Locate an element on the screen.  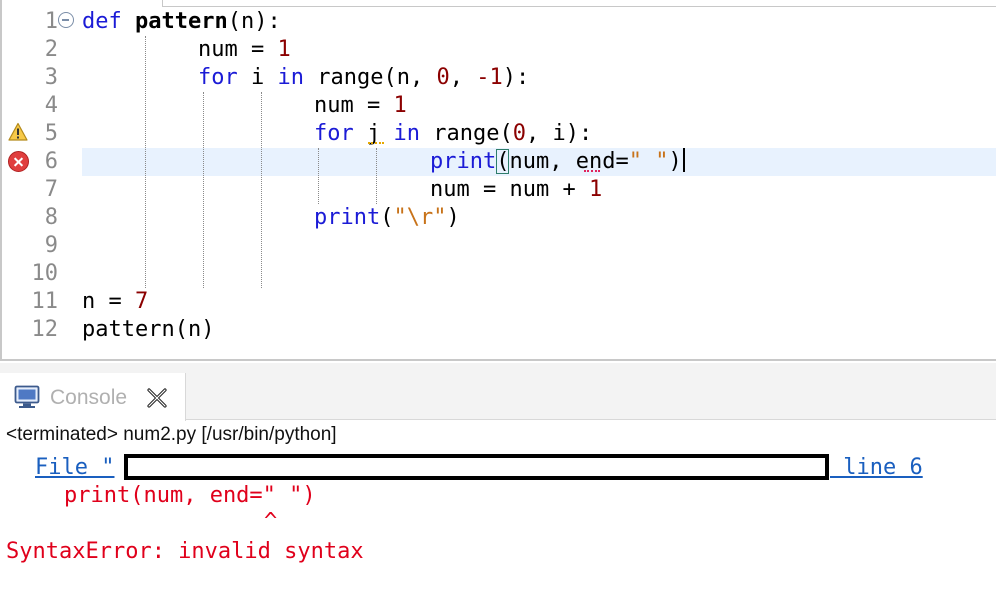
line-number: 2 is located at coordinates (51, 49).